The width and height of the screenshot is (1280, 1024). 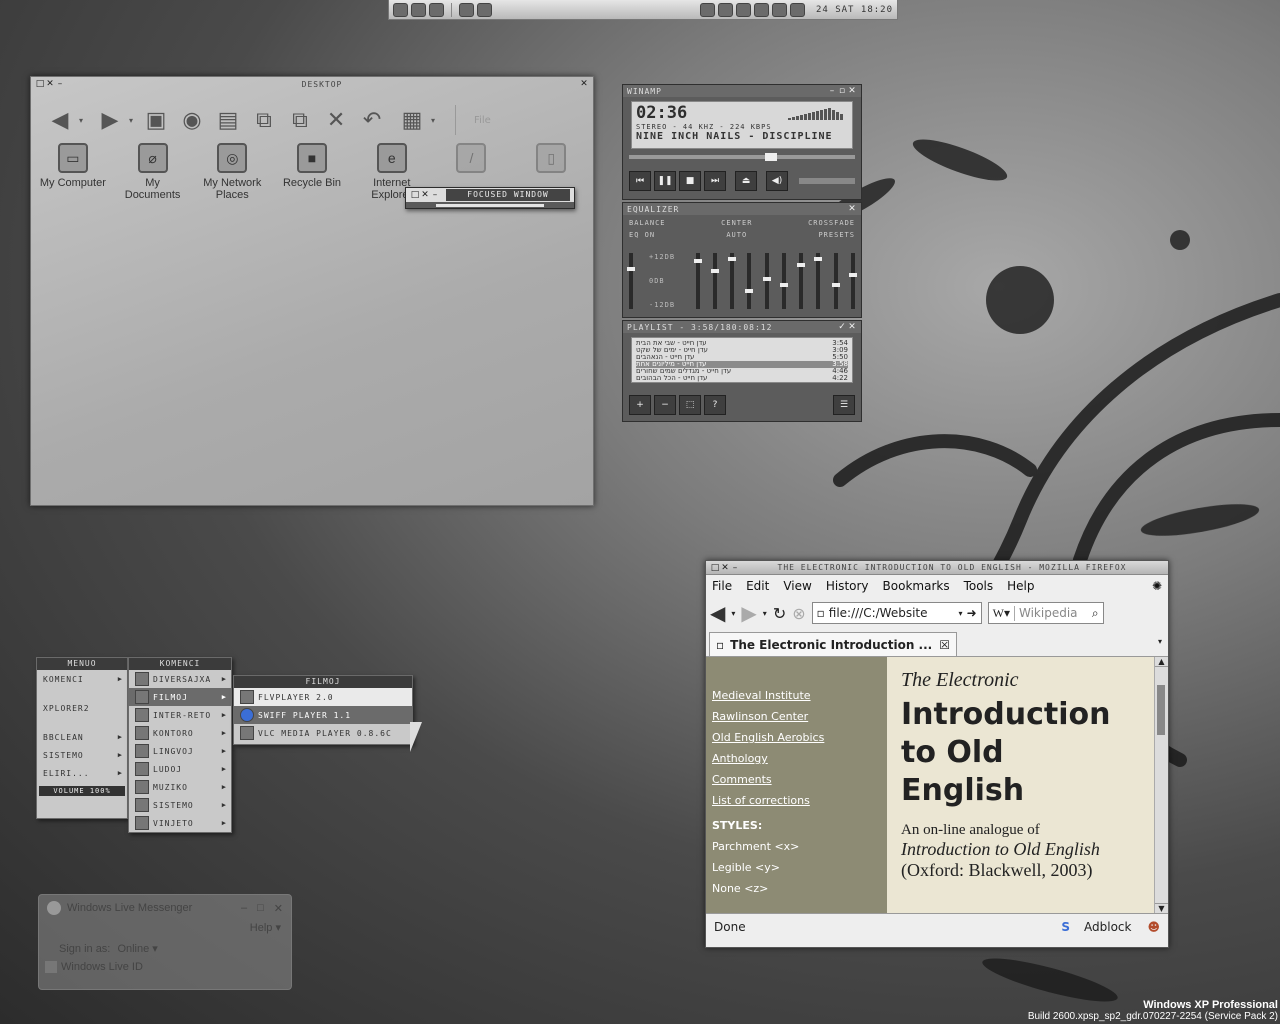 I want to click on pencil-launcher-icon, so click(x=418, y=9).